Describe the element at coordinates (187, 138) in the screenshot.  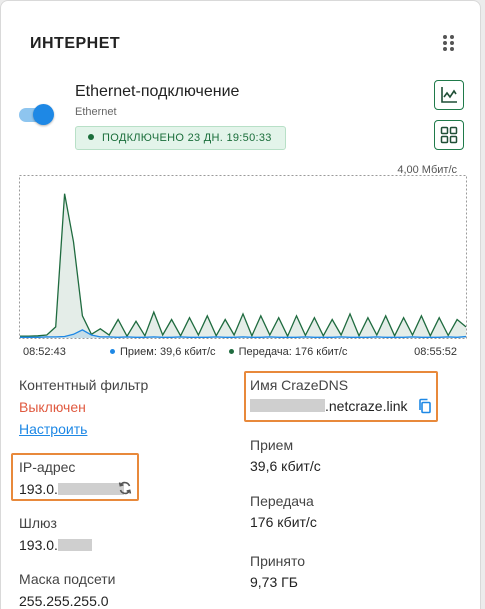
I see `status-text: ПОДКЛЮЧЕНО 23 ДН. 19:50:33` at that location.